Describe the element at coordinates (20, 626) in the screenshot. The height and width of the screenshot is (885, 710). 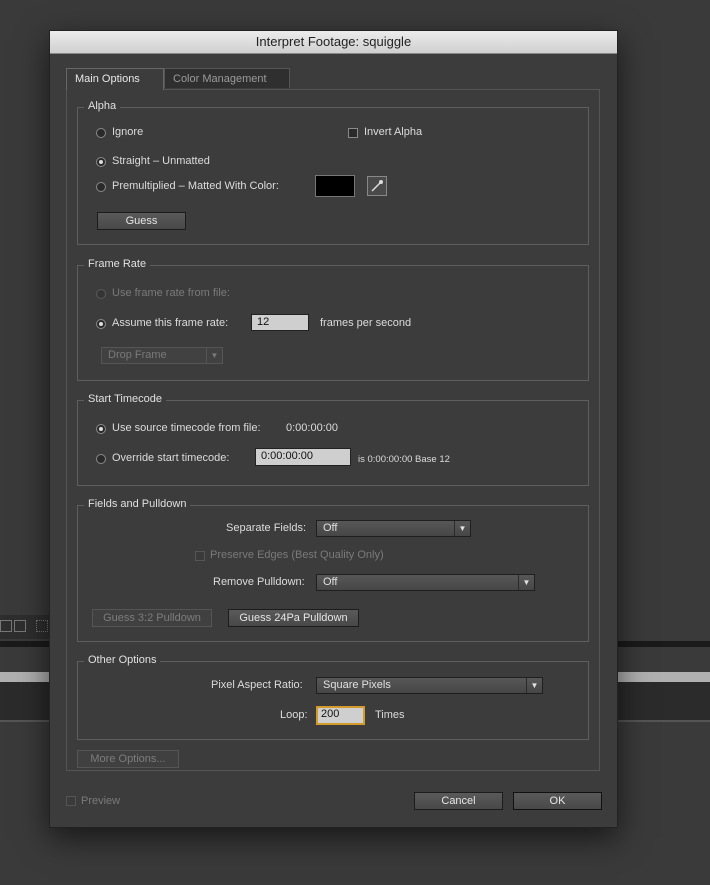
I see `camera-icon` at that location.